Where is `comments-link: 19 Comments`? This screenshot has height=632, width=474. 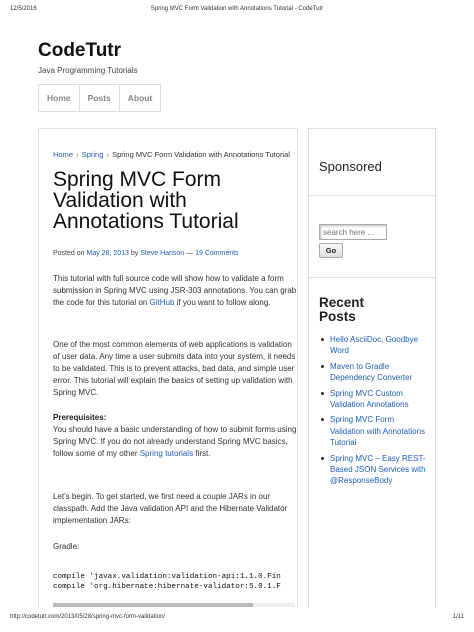 comments-link: 19 Comments is located at coordinates (217, 253).